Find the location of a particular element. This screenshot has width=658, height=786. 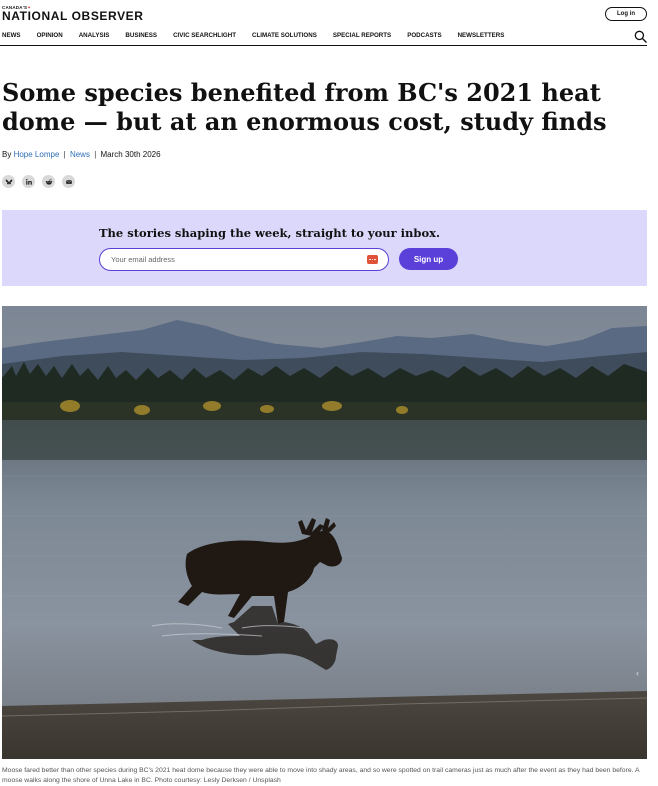

nav-item-special-reports: SPECIAL REPORTS is located at coordinates (362, 35).